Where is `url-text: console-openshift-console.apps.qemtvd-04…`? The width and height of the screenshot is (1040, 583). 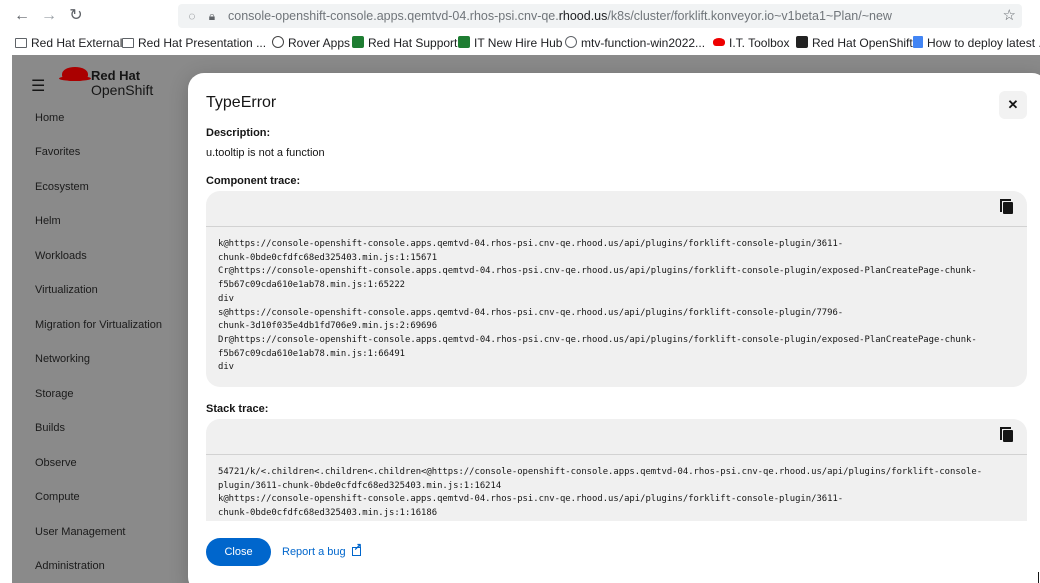
url-text: console-openshift-console.apps.qemtvd-04… is located at coordinates (560, 16).